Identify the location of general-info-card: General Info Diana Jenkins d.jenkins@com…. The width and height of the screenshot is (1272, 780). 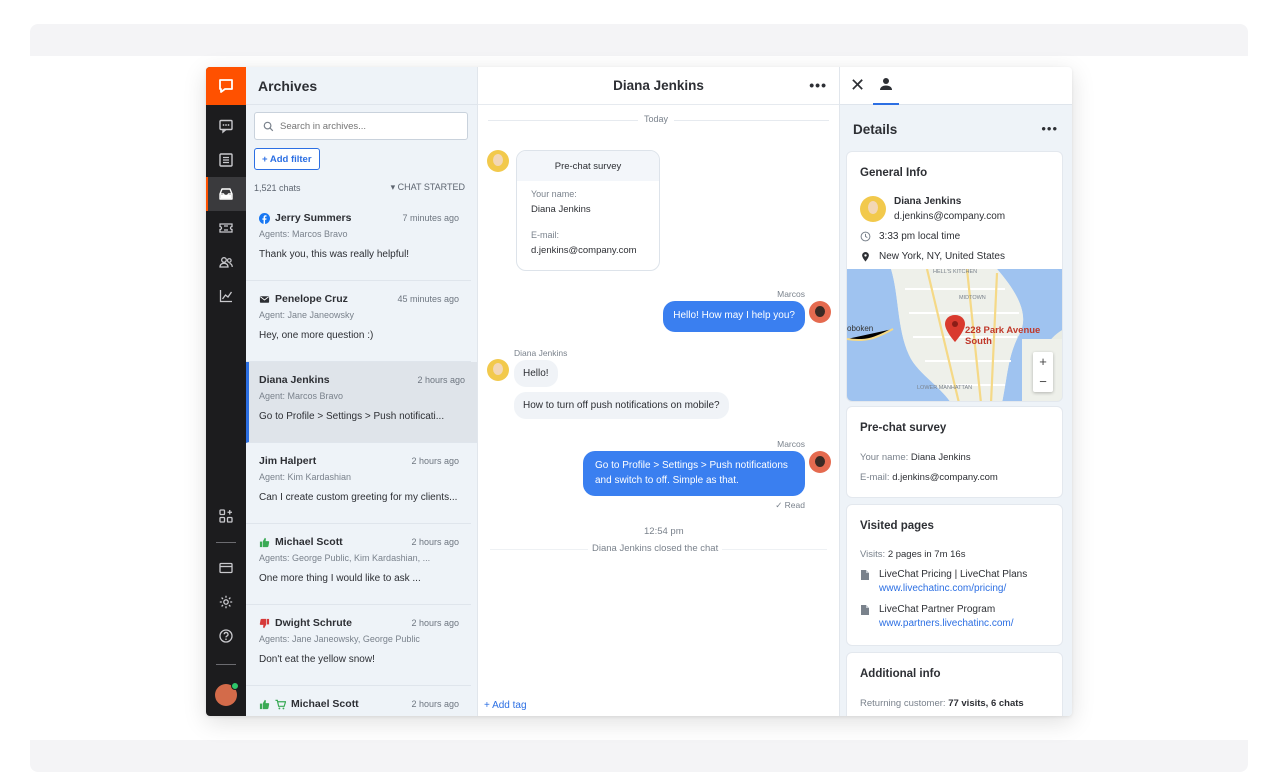
(954, 276).